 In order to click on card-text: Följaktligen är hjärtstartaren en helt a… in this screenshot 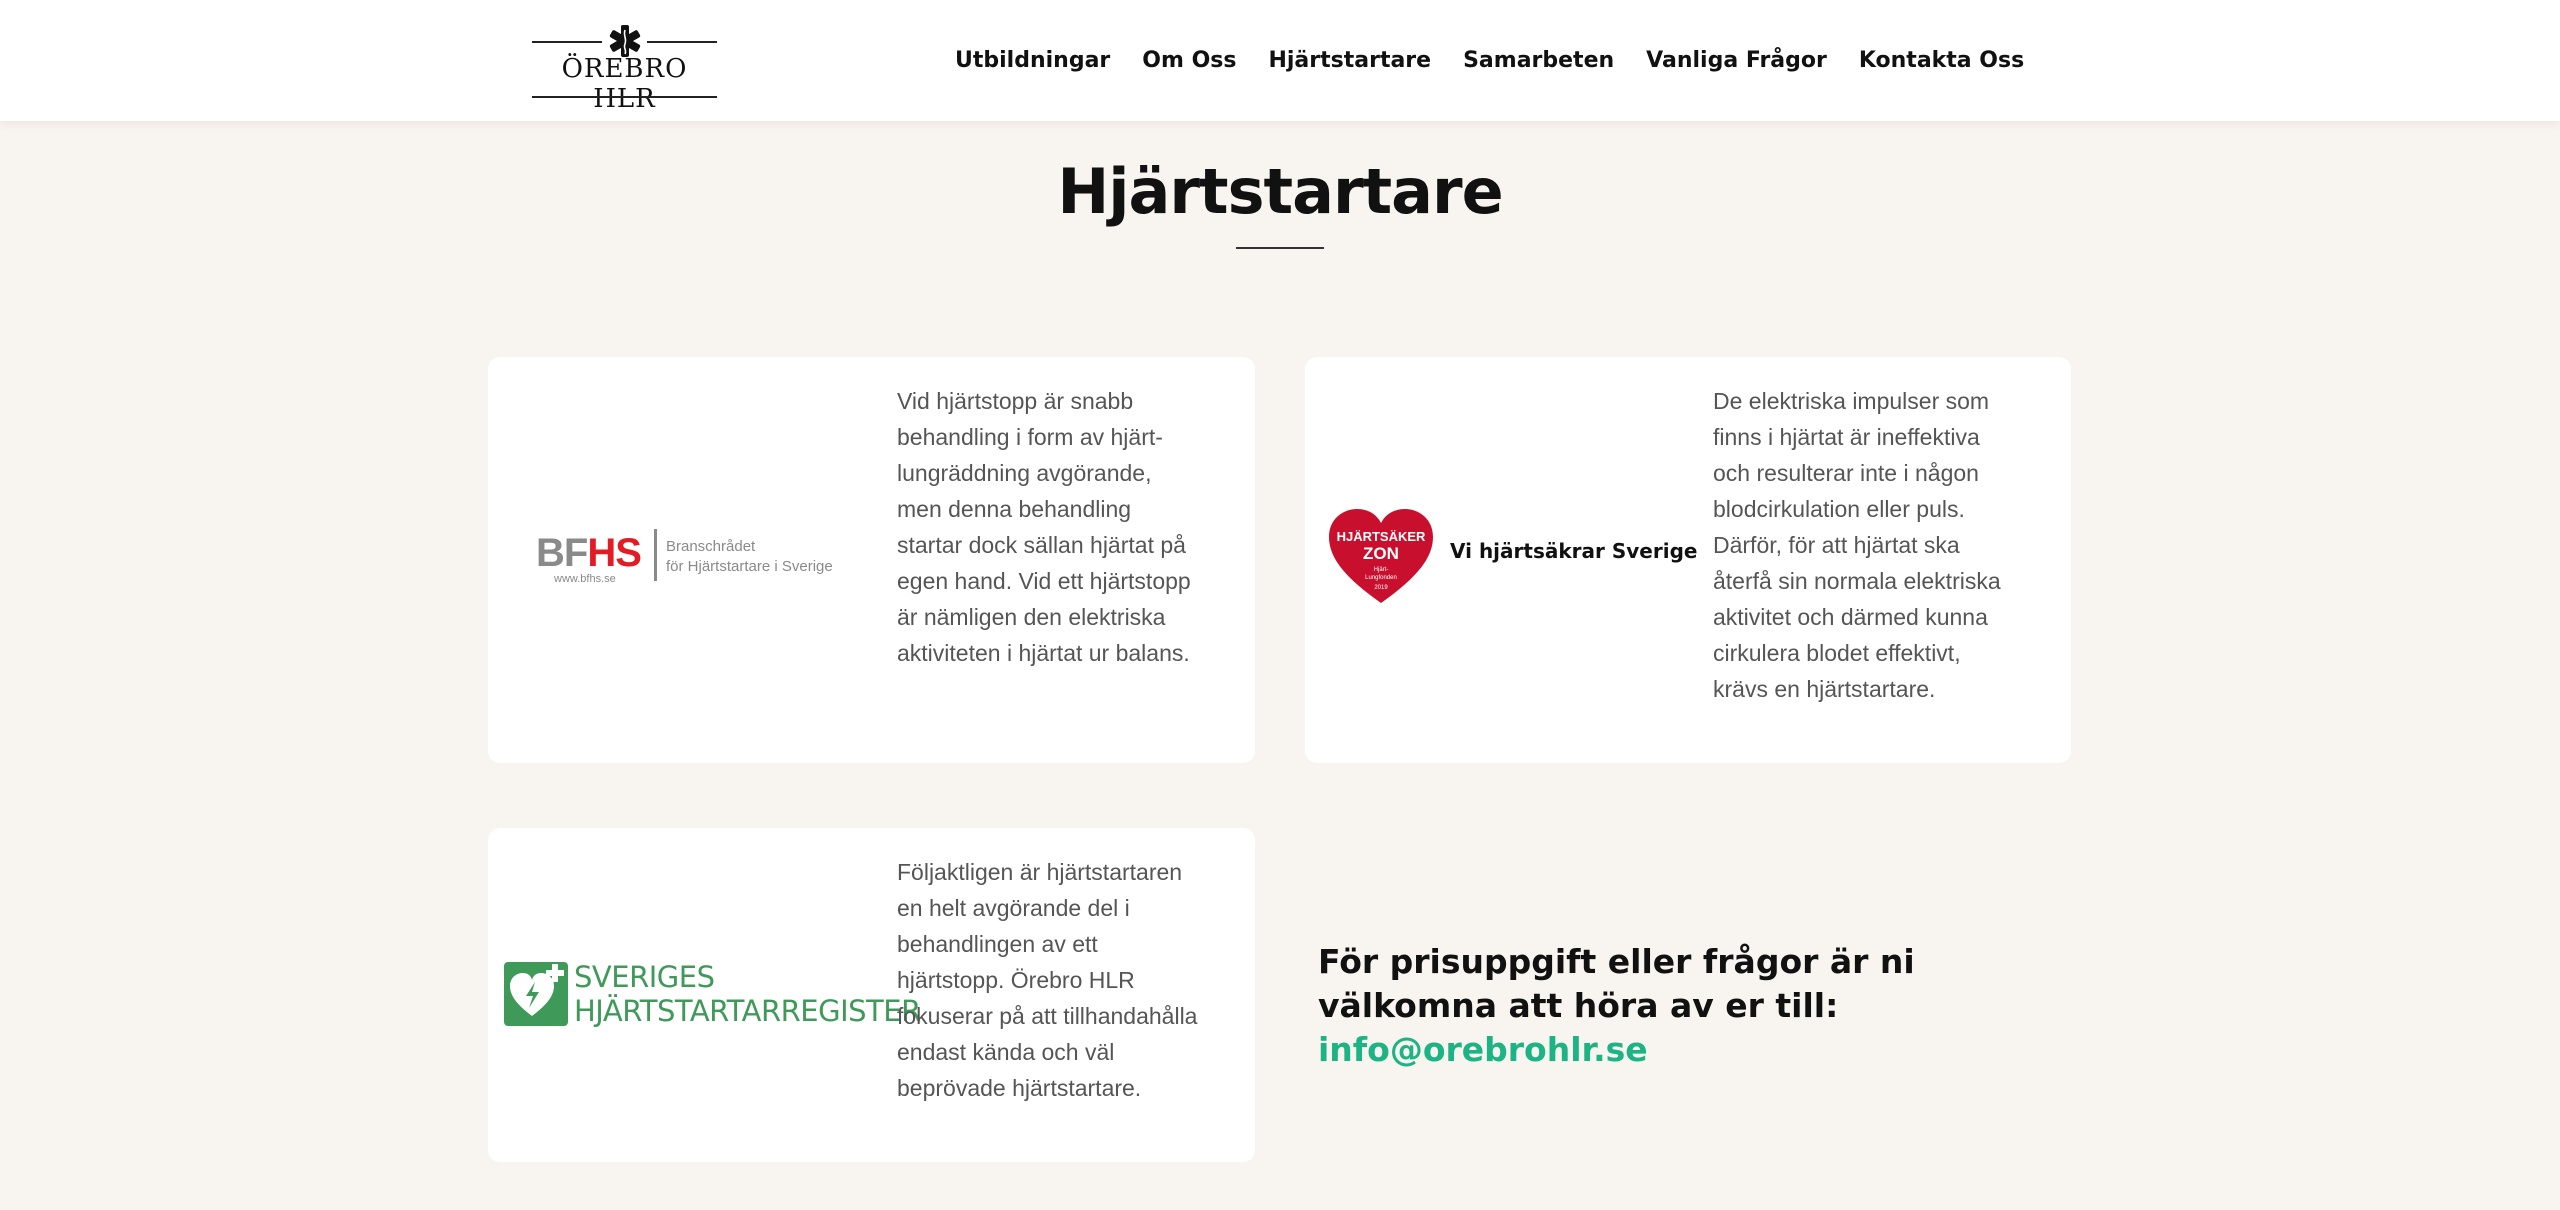, I will do `click(1047, 980)`.